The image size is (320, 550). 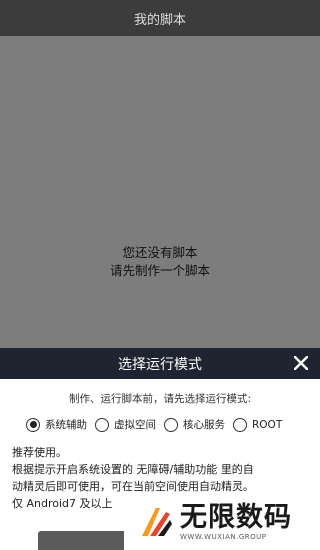 I want to click on radio-root, so click(x=240, y=424).